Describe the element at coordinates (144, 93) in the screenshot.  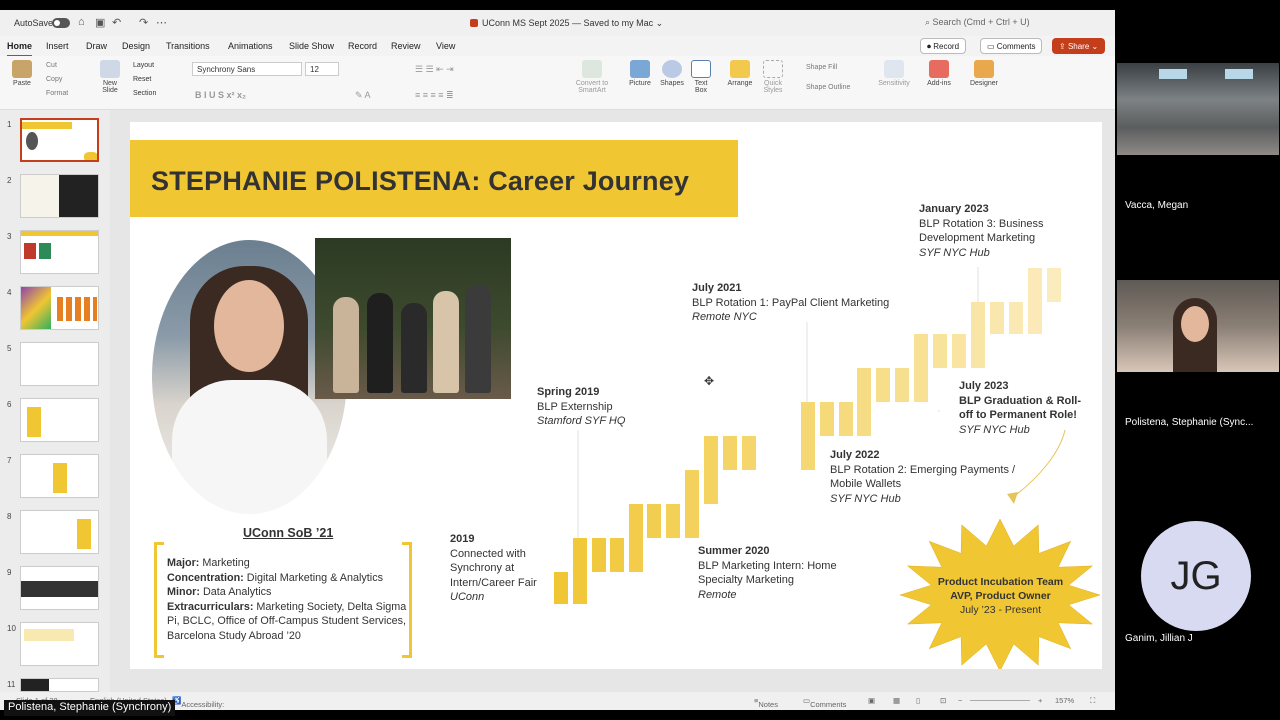
I see `section-button: Section` at that location.